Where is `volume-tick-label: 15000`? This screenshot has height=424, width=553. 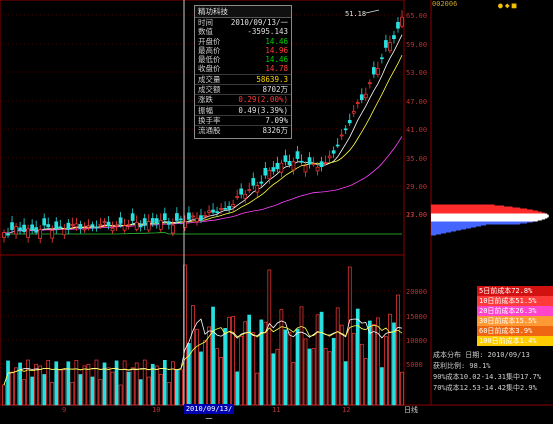 volume-tick-label: 15000 is located at coordinates (416, 317).